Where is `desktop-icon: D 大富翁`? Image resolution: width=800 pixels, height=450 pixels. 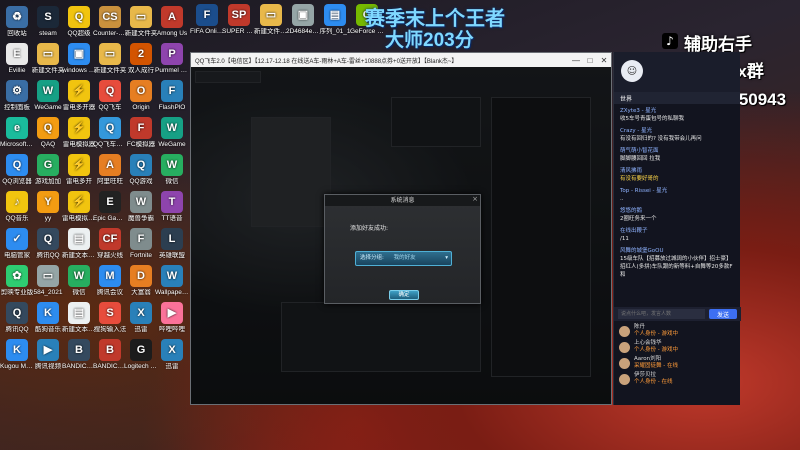
desktop-icon: D 大富翁 is located at coordinates (141, 280).